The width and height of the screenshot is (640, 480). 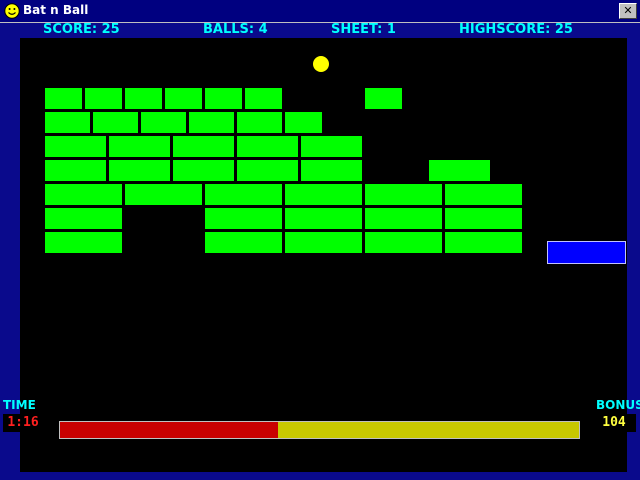 I want to click on window-title: Bat n Ball, so click(x=56, y=10).